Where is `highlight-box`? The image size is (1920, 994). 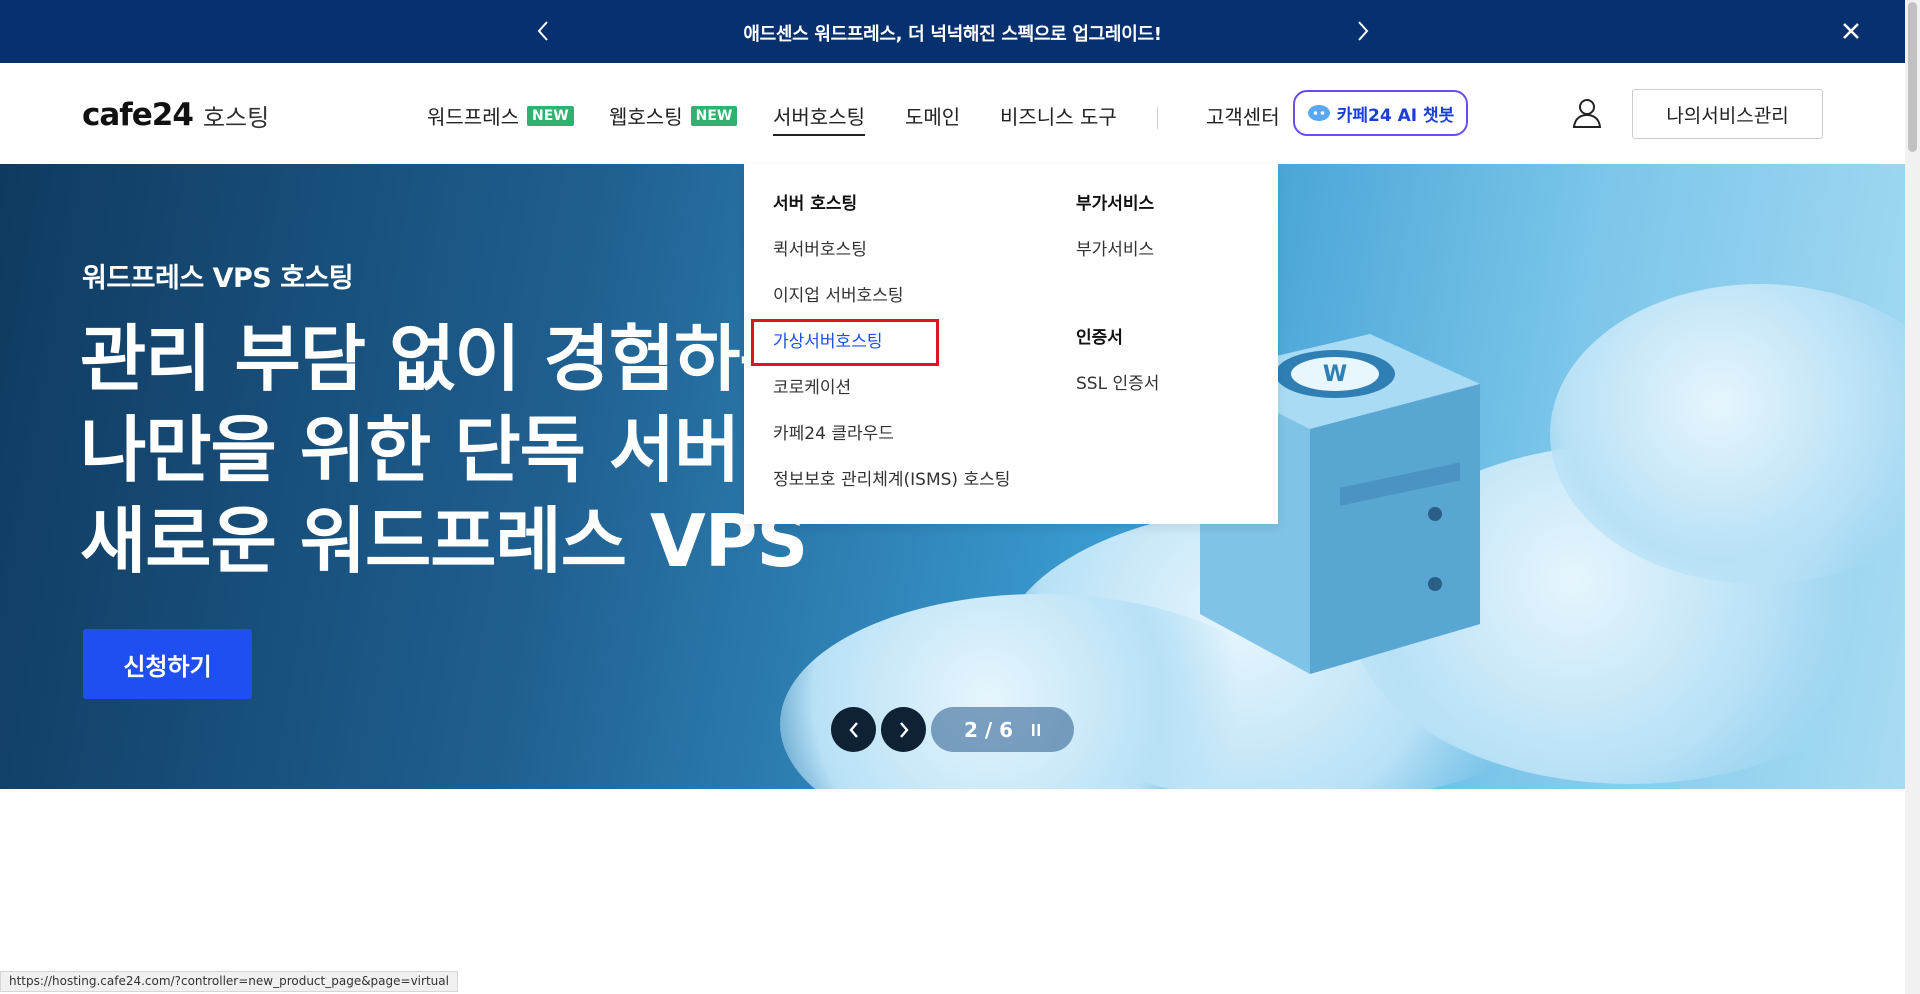
highlight-box is located at coordinates (845, 342).